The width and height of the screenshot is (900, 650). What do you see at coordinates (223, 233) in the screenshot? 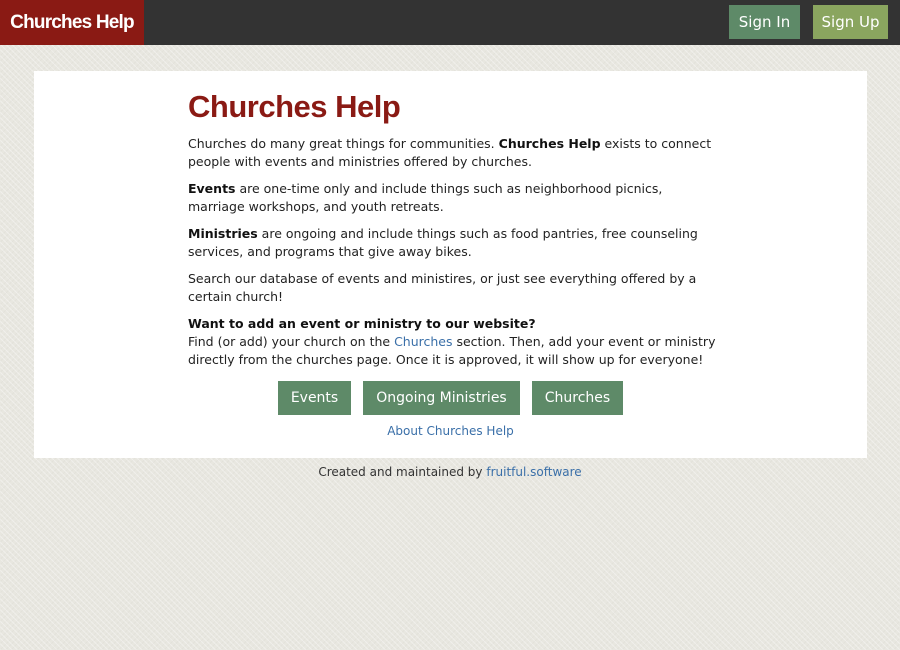
I see `ministries-bold: Ministries` at bounding box center [223, 233].